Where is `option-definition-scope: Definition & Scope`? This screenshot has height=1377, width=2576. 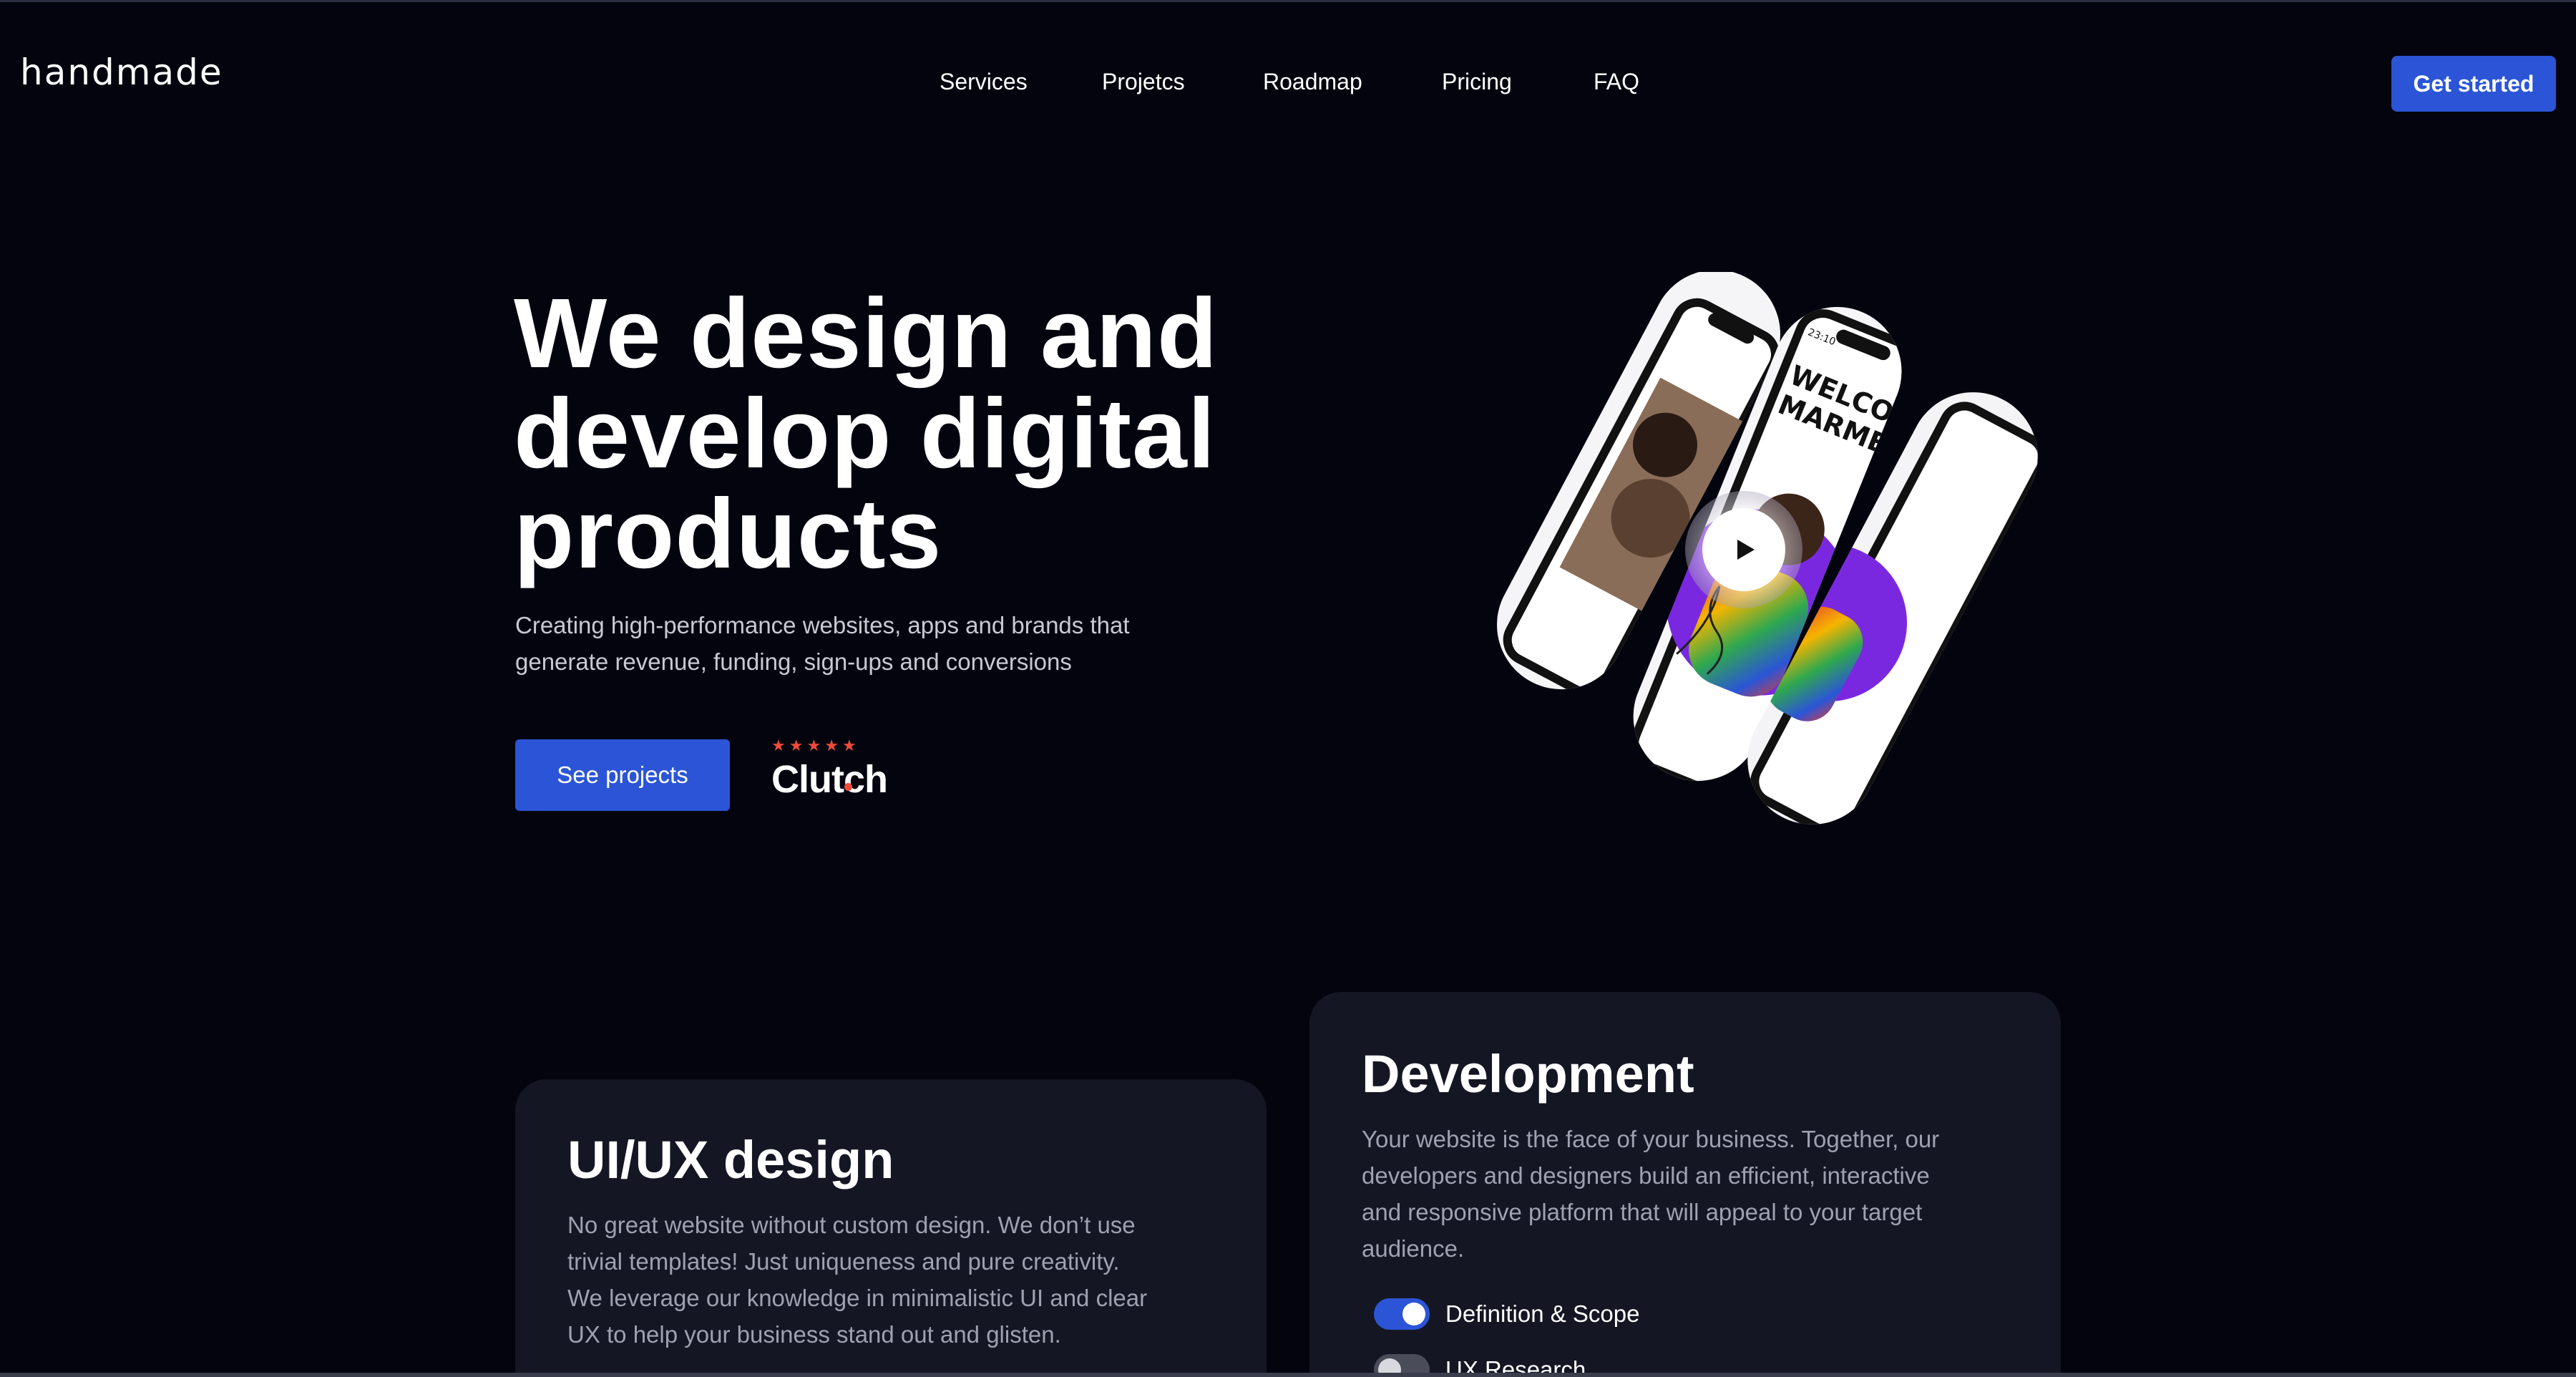
option-definition-scope: Definition & Scope is located at coordinates (1507, 1314).